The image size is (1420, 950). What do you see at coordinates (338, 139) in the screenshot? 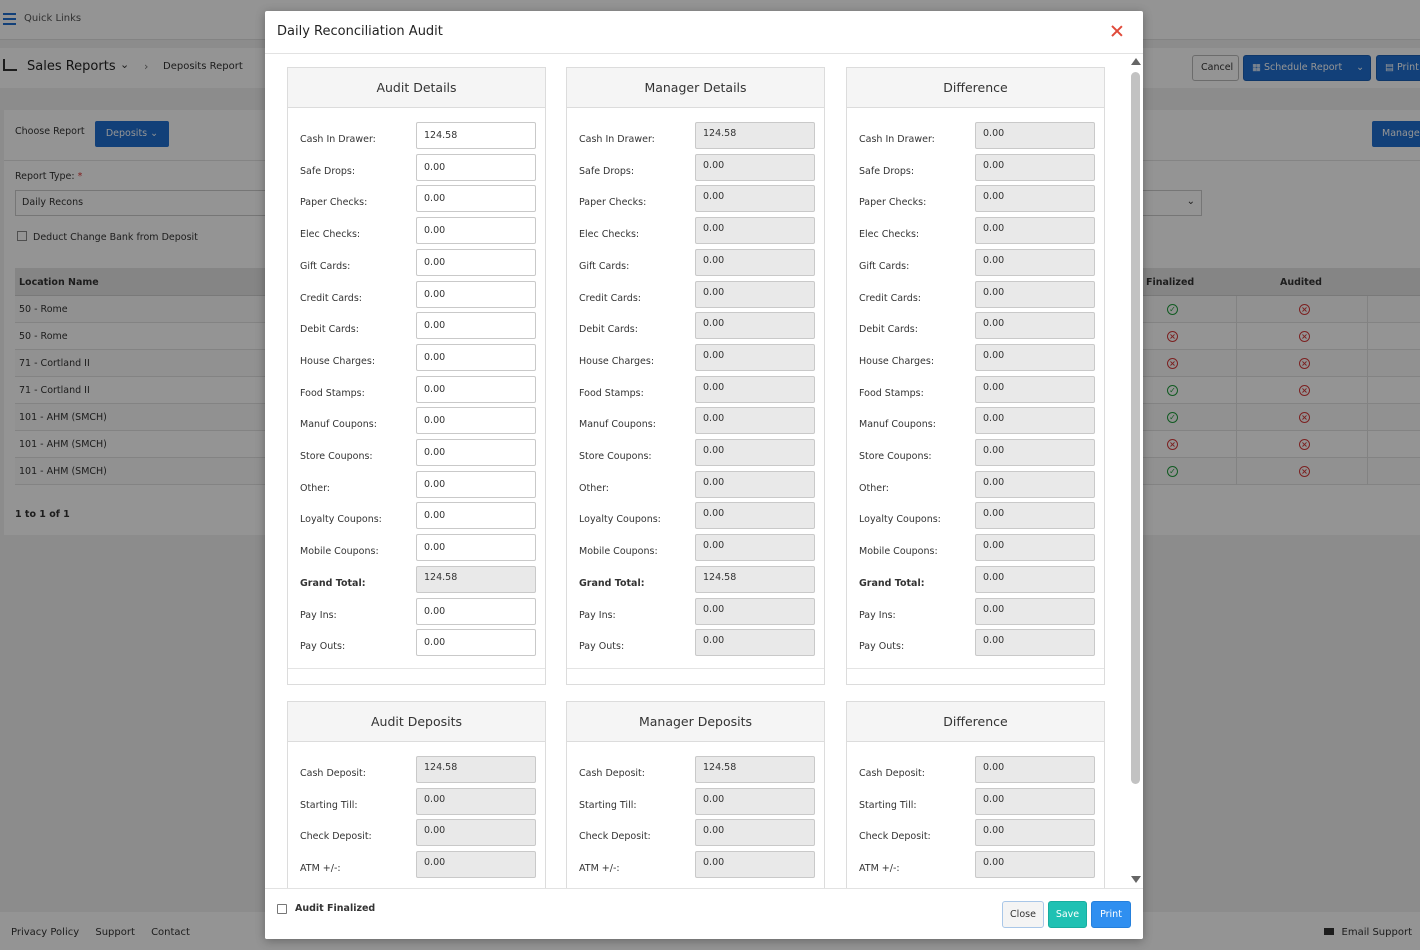
I see `field-label: Cash In Drawer:` at bounding box center [338, 139].